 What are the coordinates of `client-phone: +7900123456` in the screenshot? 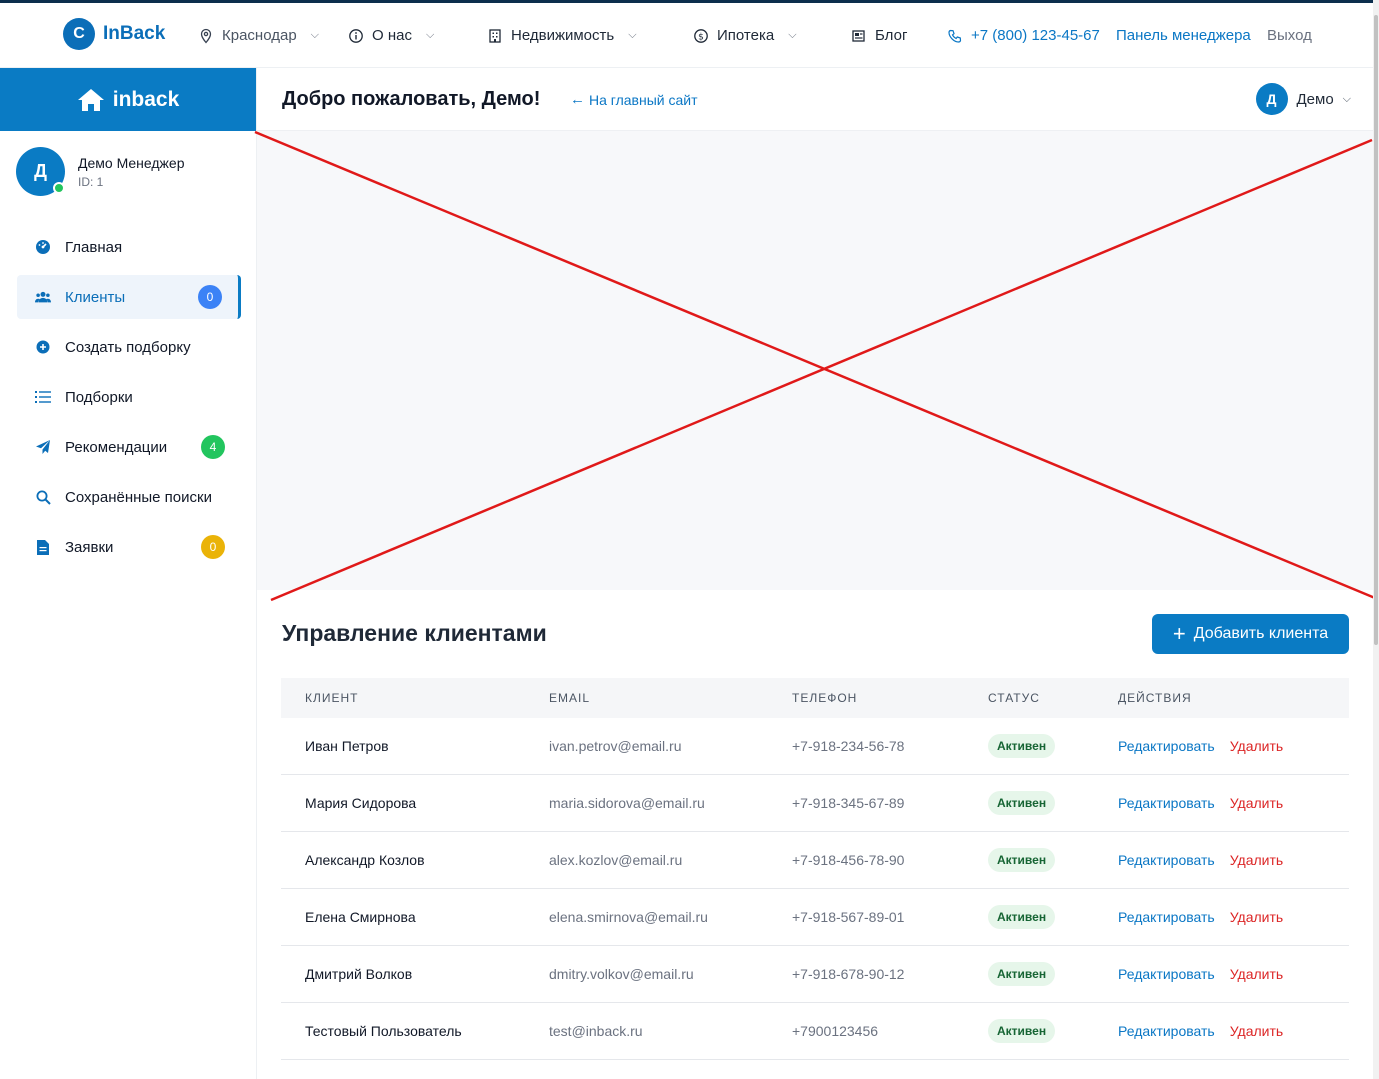 It's located at (835, 1031).